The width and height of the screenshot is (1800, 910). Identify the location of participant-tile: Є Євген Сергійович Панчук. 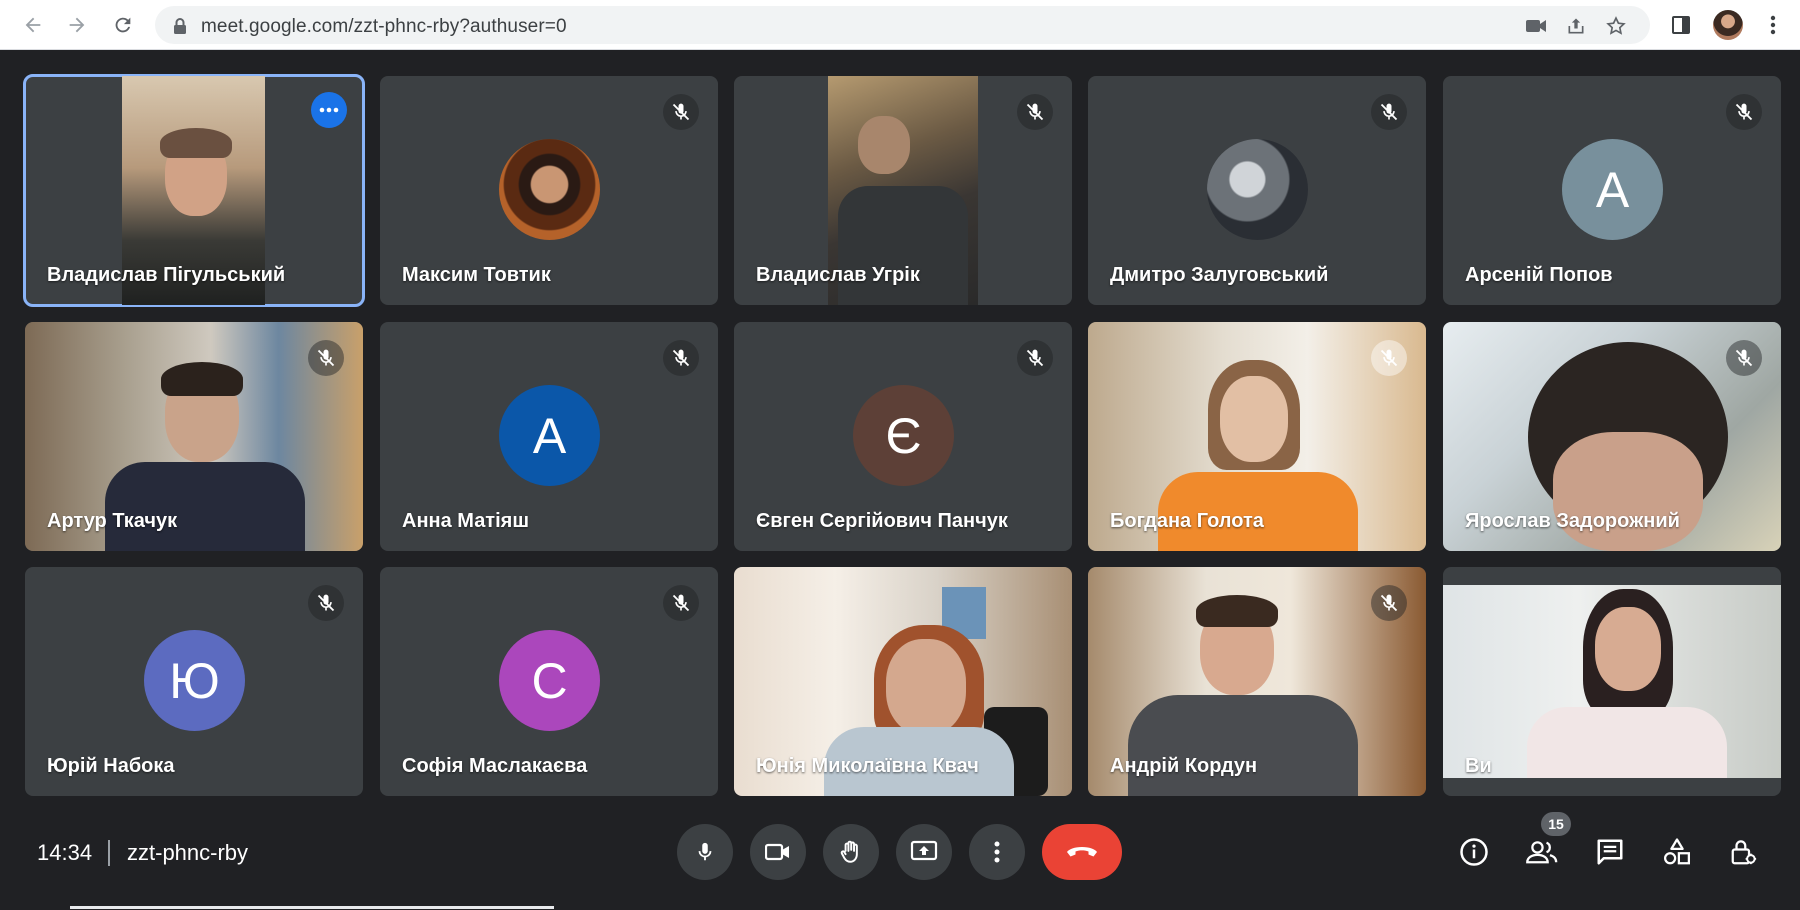
(903, 436).